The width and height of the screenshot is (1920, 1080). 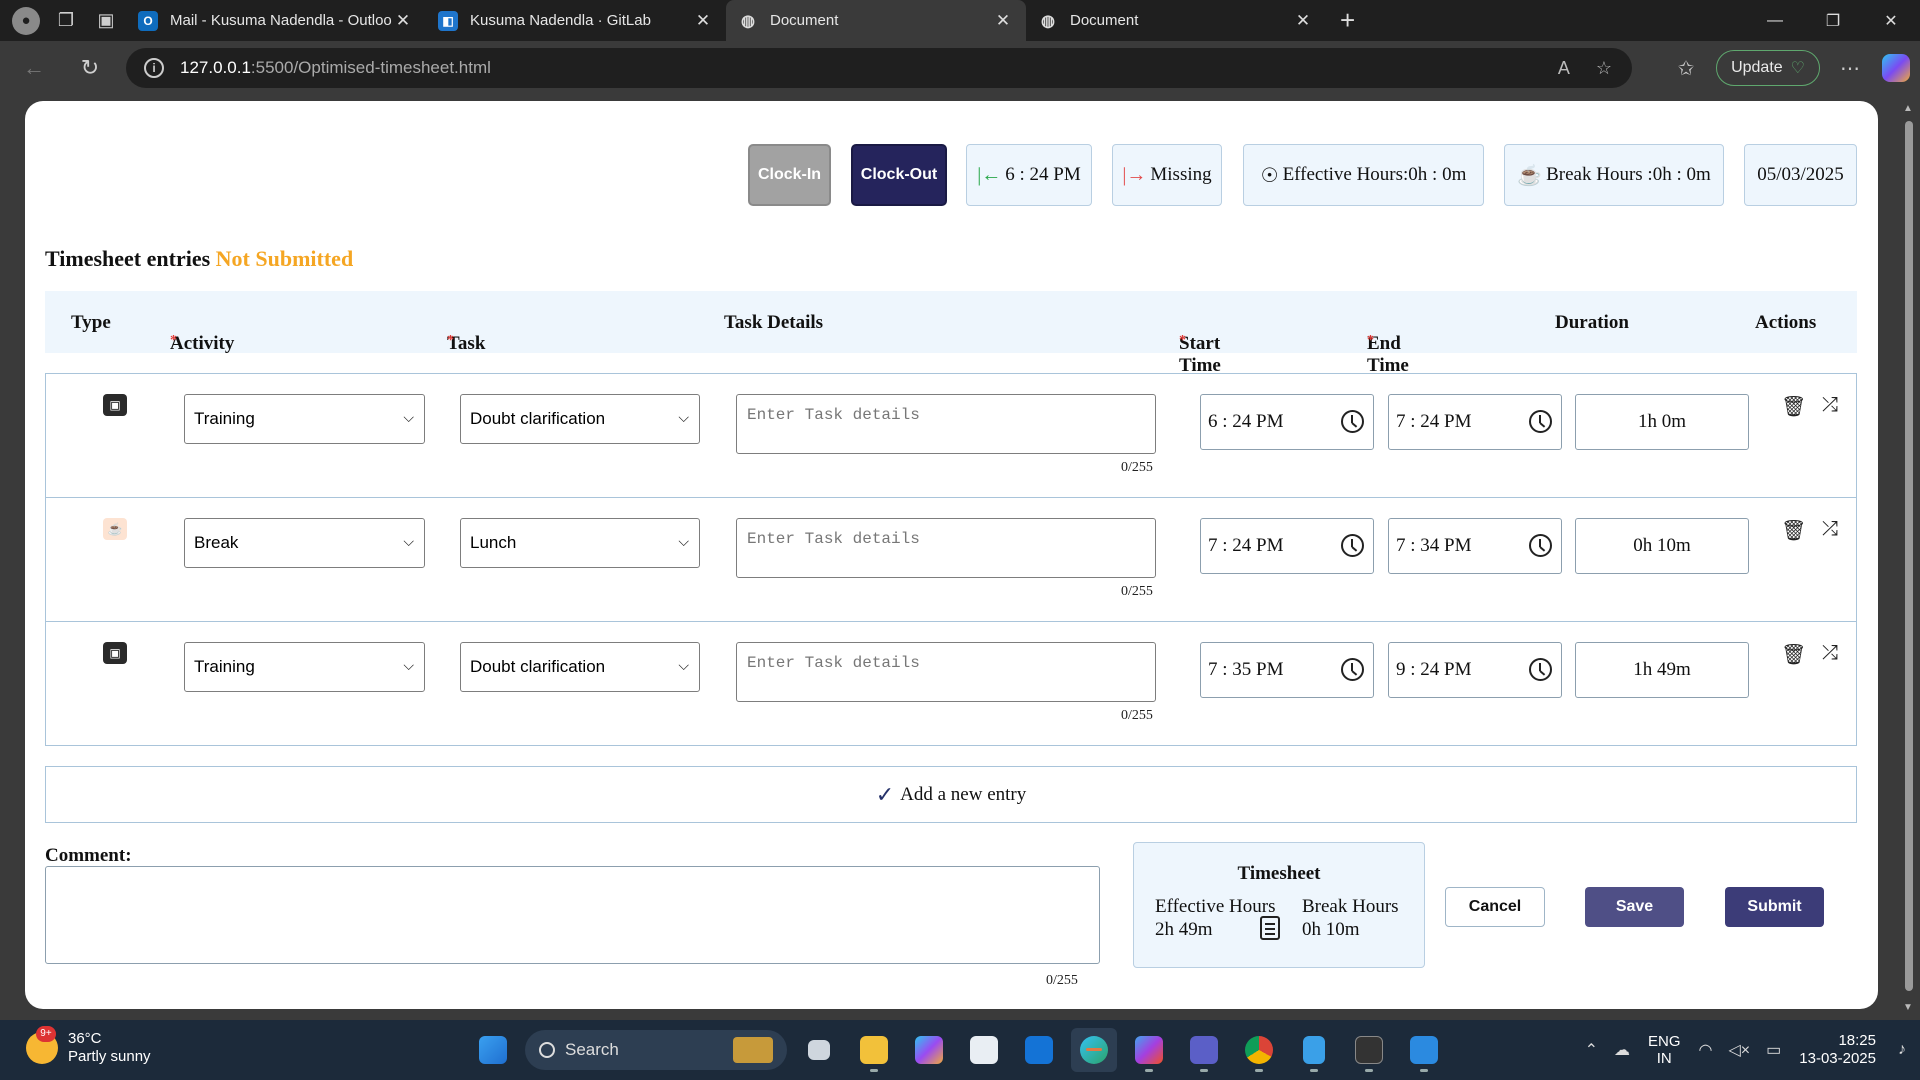 I want to click on end-time-input: 7 : 24 PM, so click(x=1475, y=422).